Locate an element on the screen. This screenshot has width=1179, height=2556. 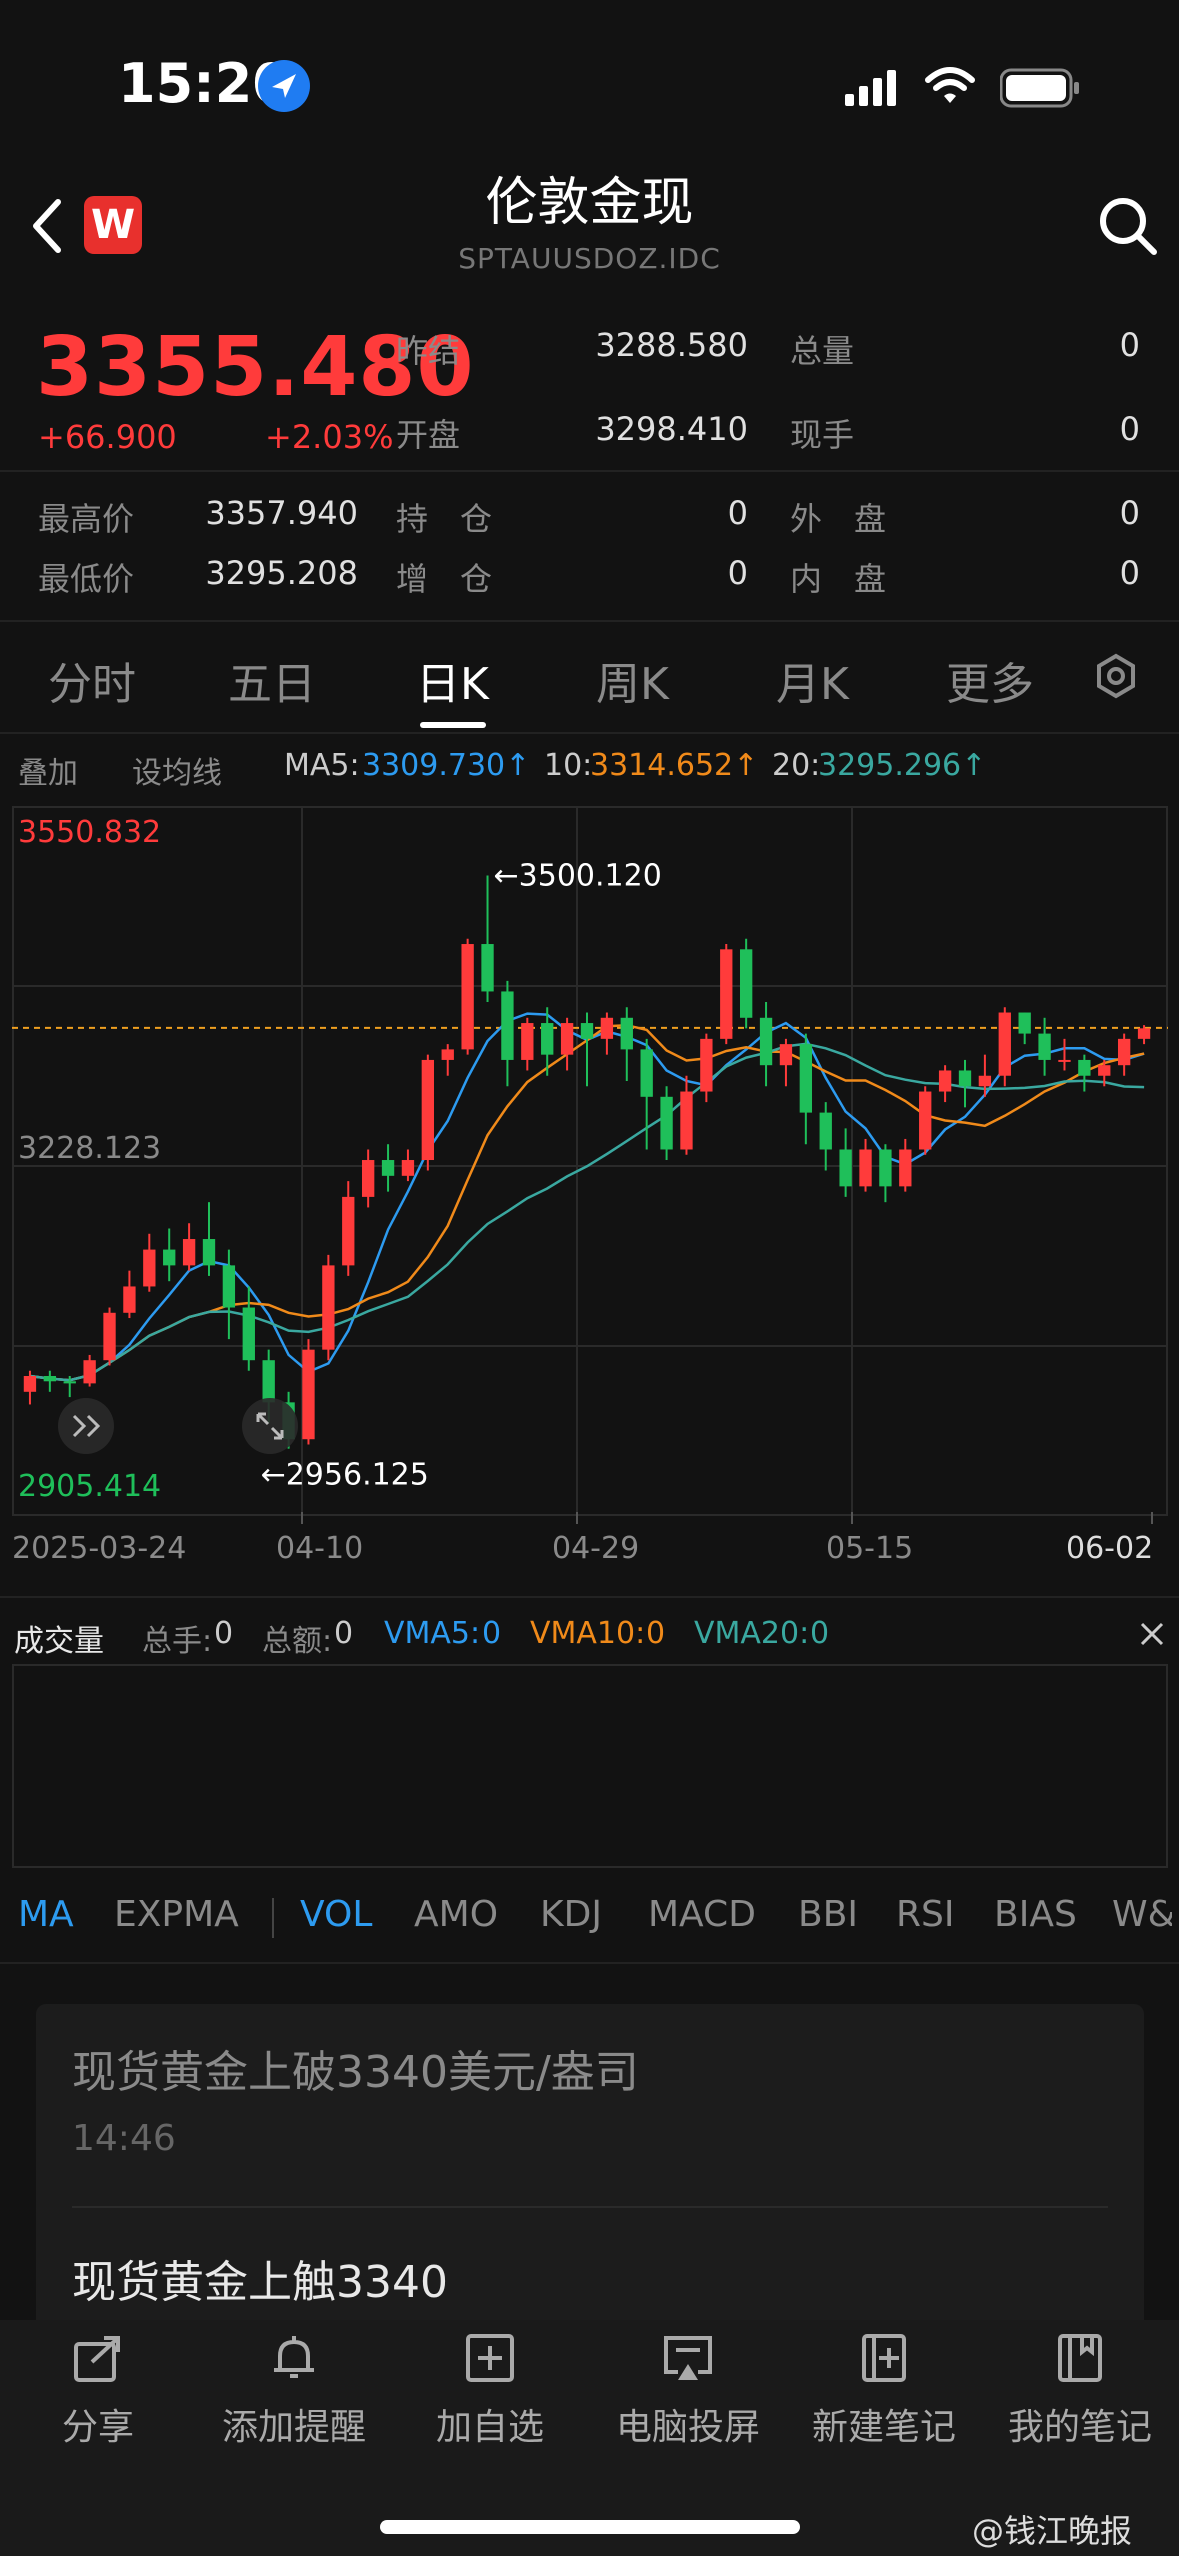
add-alert-button: 添加提醒 is located at coordinates (294, 2395).